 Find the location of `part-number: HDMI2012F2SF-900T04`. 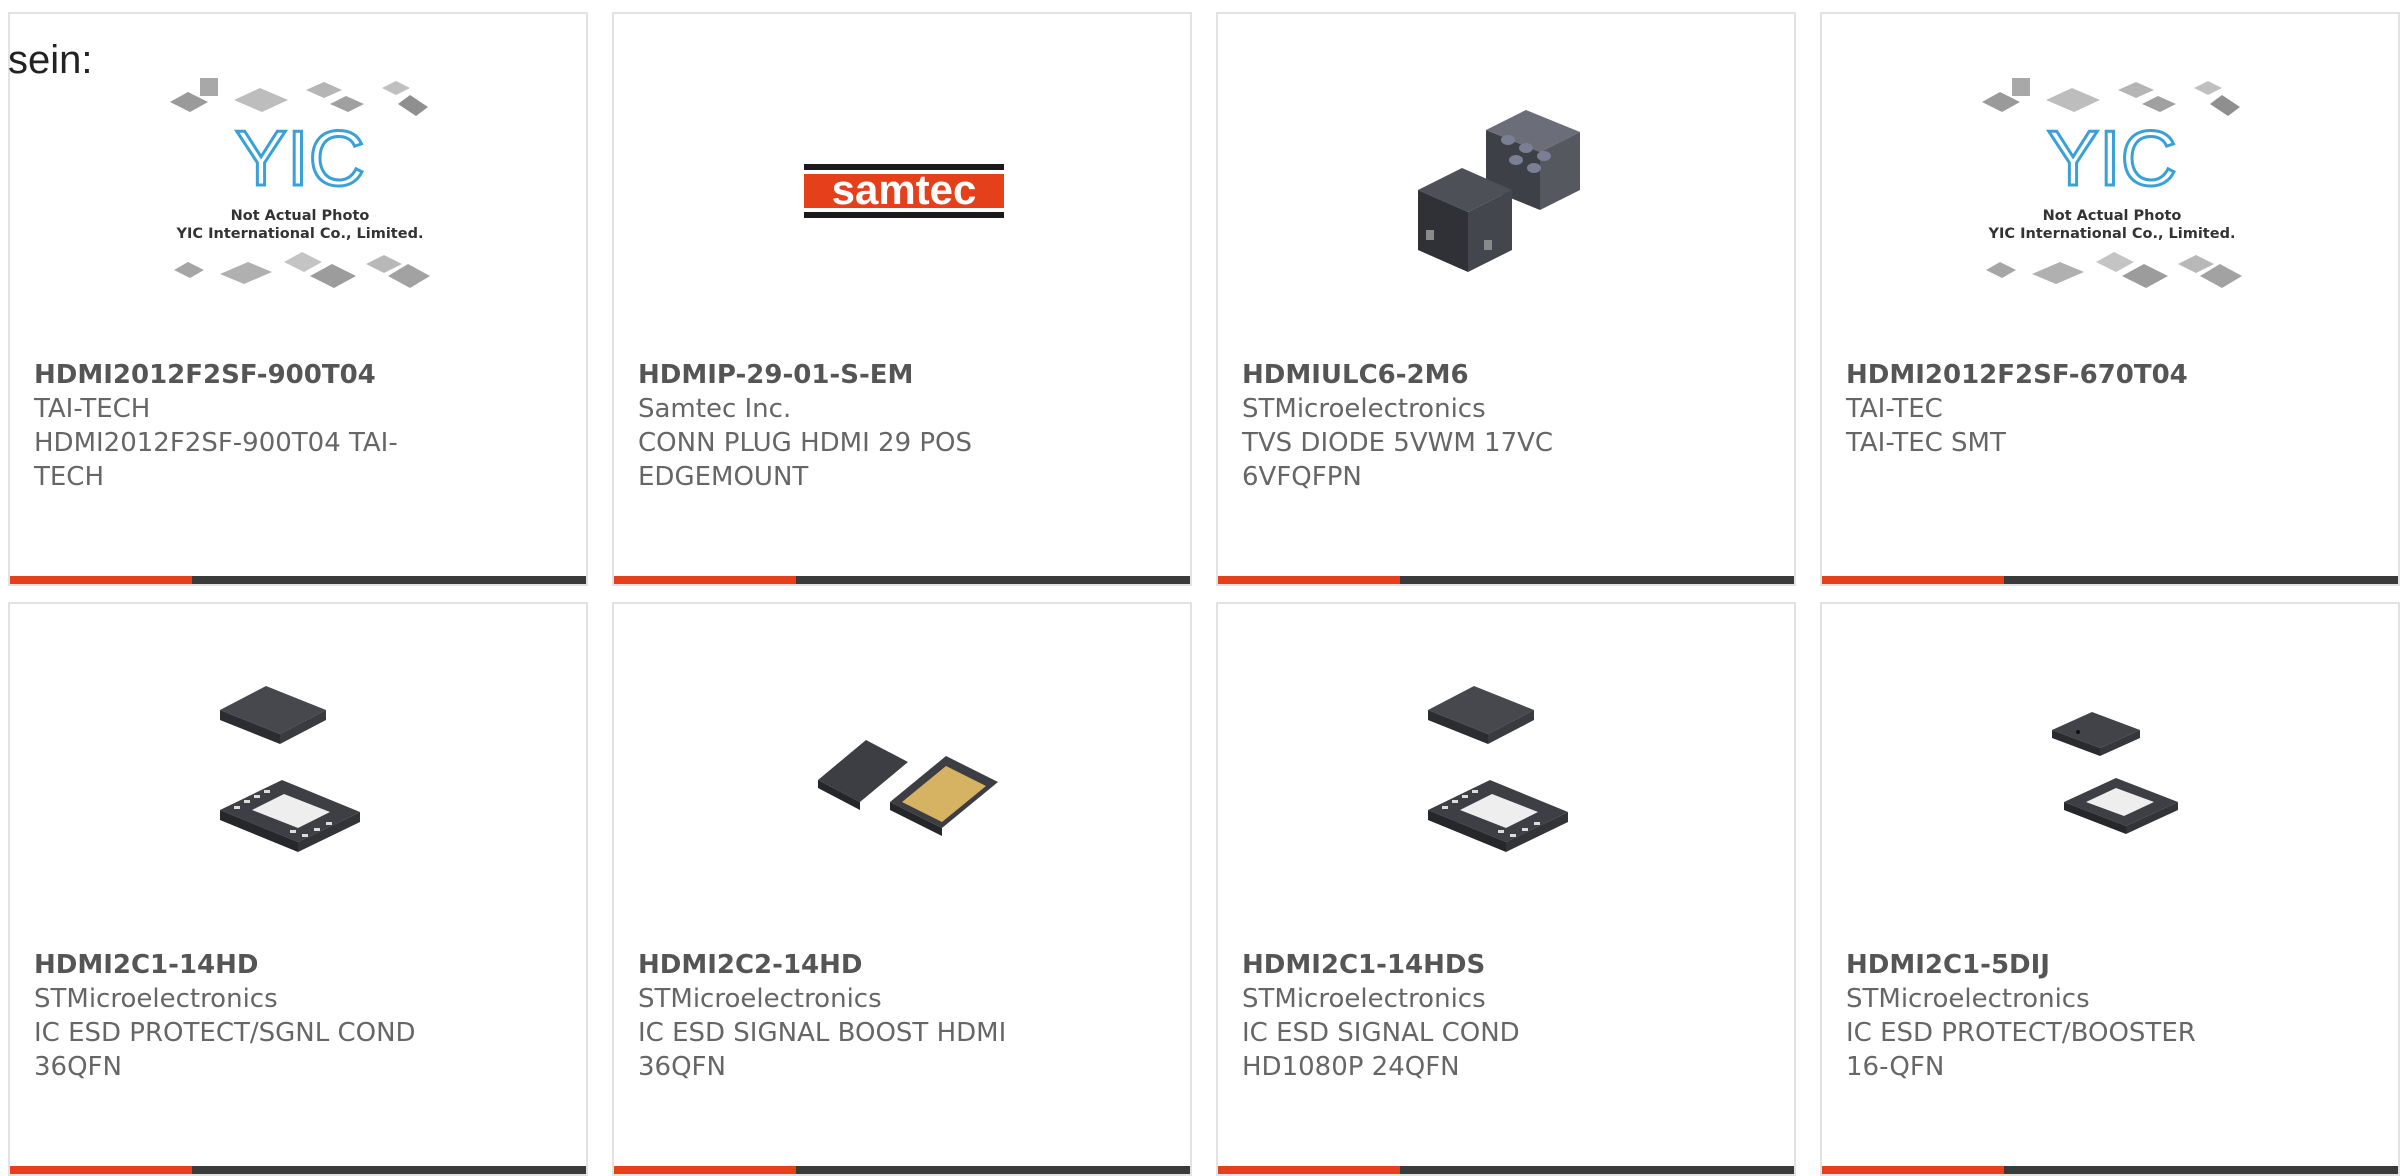

part-number: HDMI2012F2SF-900T04 is located at coordinates (234, 375).